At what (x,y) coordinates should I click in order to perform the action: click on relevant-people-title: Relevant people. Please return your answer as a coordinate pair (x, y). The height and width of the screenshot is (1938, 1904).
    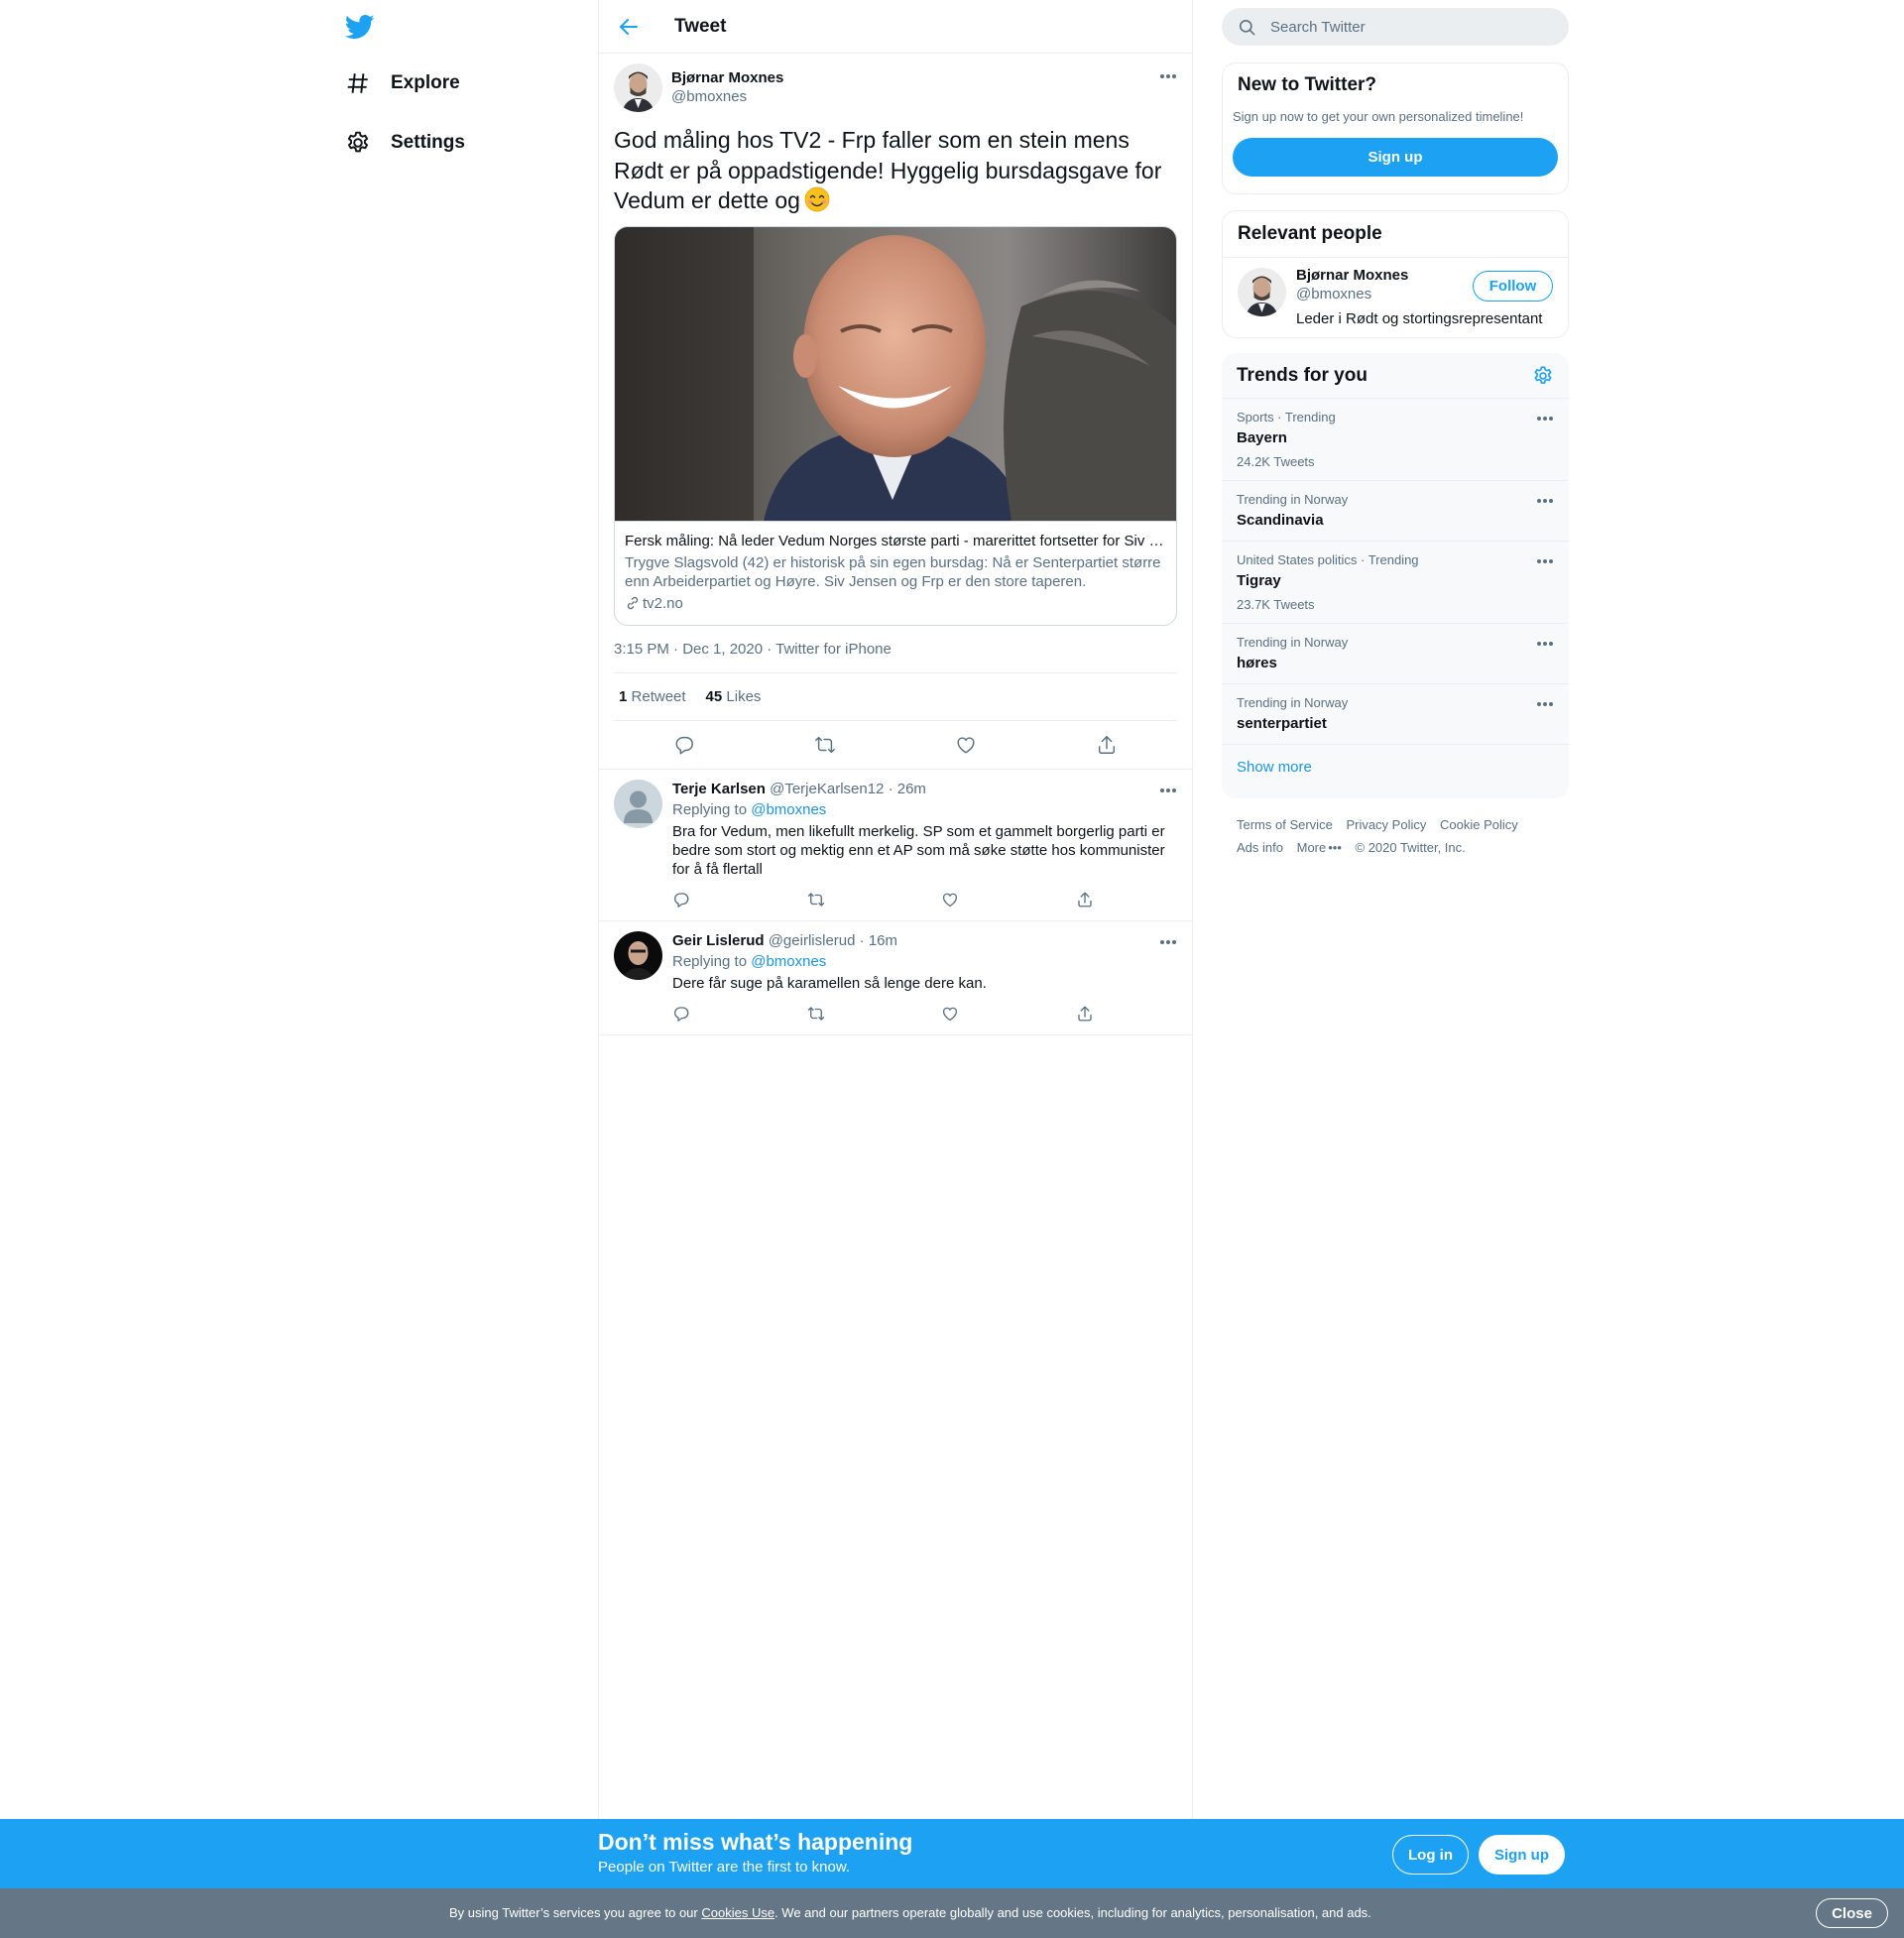
    Looking at the image, I should click on (1395, 234).